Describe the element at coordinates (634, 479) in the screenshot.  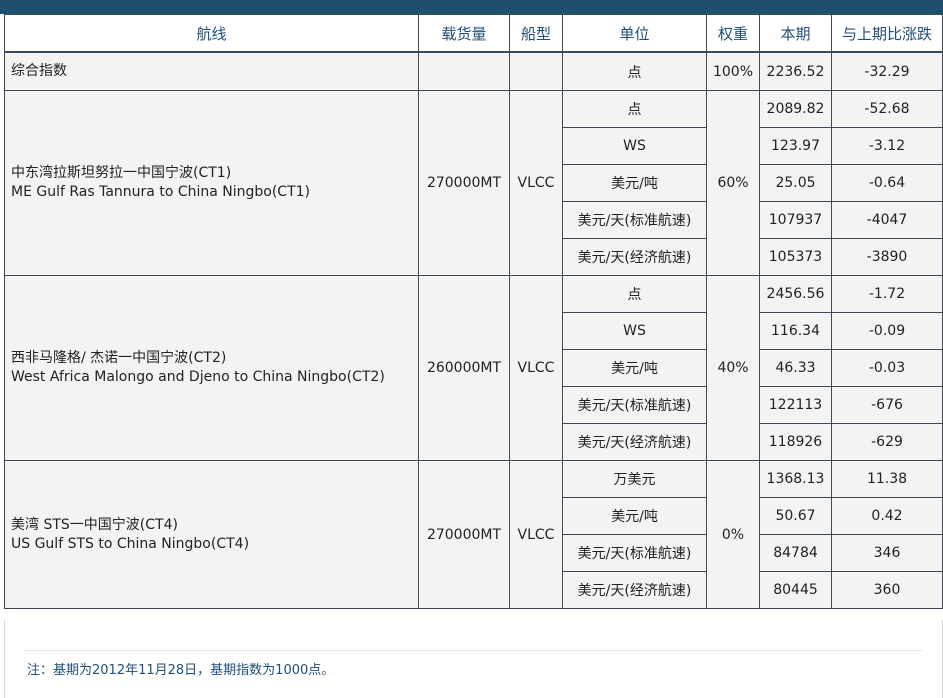
I see `row-unit: 万美元` at that location.